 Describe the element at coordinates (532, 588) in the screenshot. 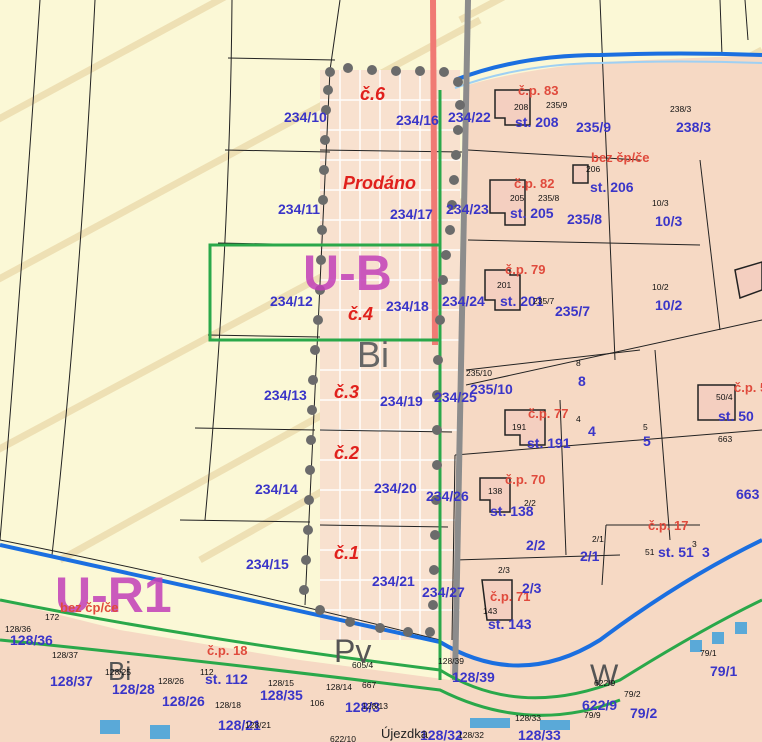

I see `parcel-2-3: 2/3` at that location.